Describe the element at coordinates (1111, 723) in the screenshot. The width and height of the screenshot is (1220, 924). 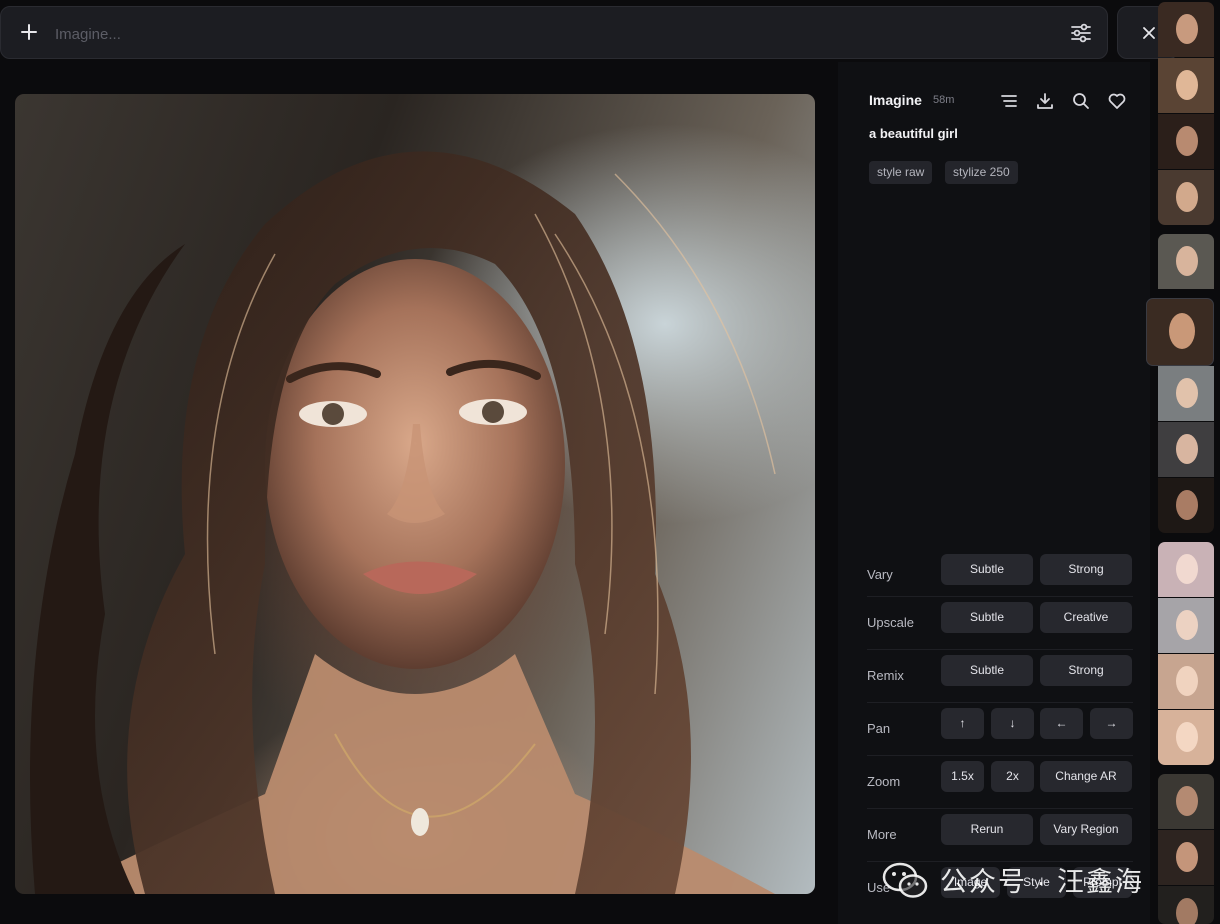
I see `pan-right-button: →` at that location.